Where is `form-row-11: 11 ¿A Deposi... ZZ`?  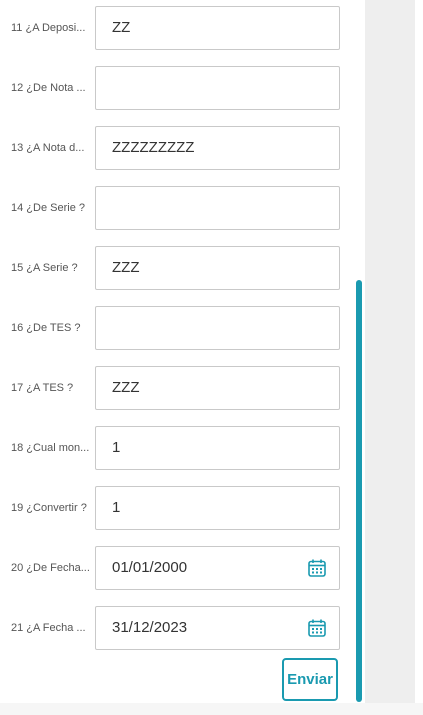
form-row-11: 11 ¿A Deposi... ZZ is located at coordinates (172, 28).